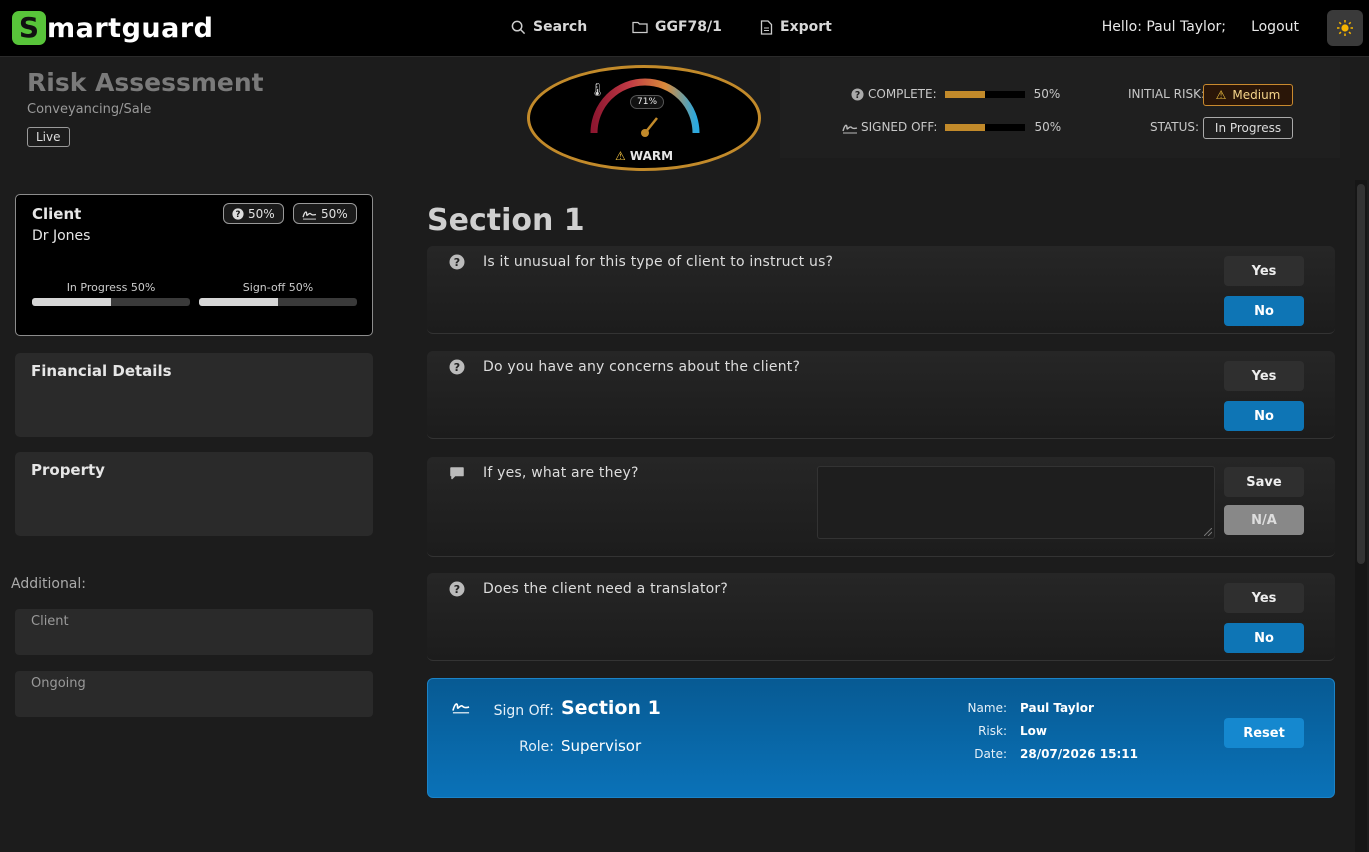 Image resolution: width=1369 pixels, height=852 pixels. I want to click on temperature-gauge: 🌡 71% ⚠ WARM, so click(644, 118).